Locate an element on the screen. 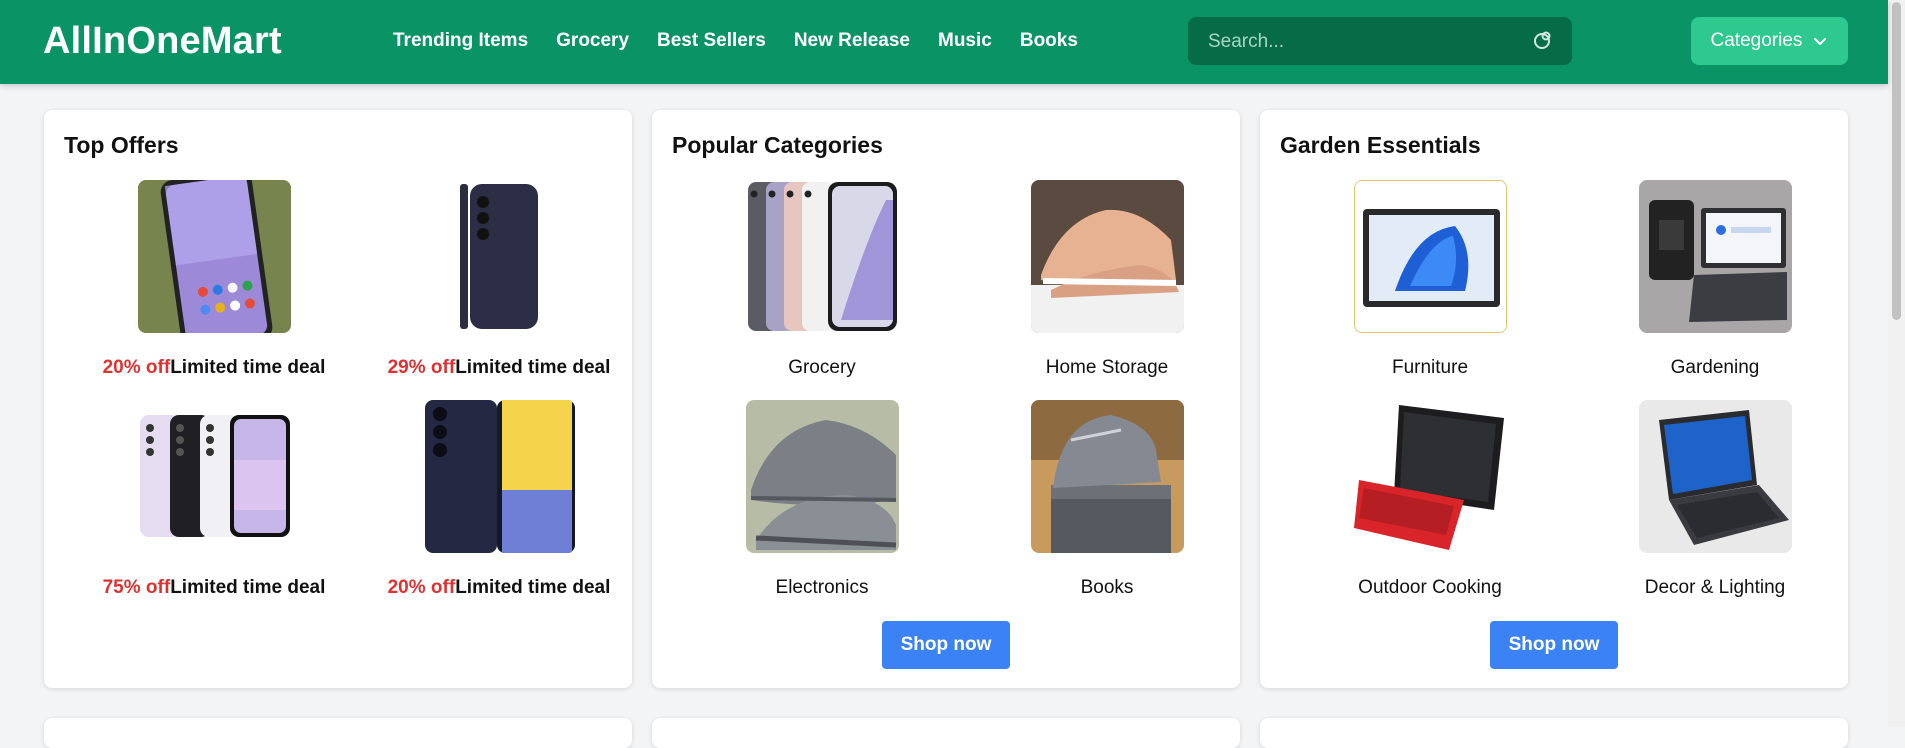  card-title: Popular Categories is located at coordinates (777, 145).